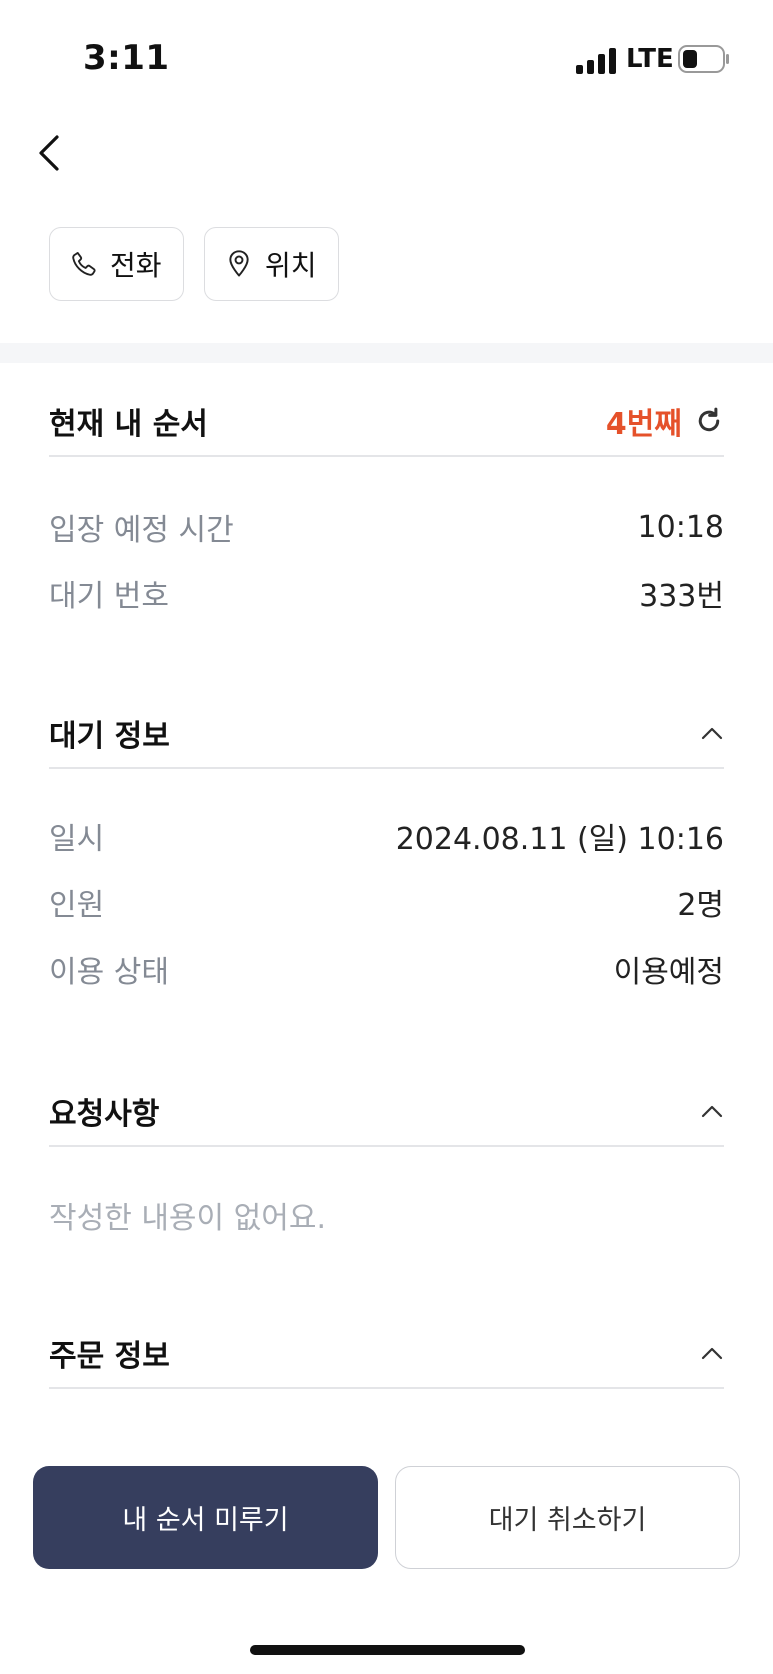  I want to click on map-pin-icon, so click(239, 263).